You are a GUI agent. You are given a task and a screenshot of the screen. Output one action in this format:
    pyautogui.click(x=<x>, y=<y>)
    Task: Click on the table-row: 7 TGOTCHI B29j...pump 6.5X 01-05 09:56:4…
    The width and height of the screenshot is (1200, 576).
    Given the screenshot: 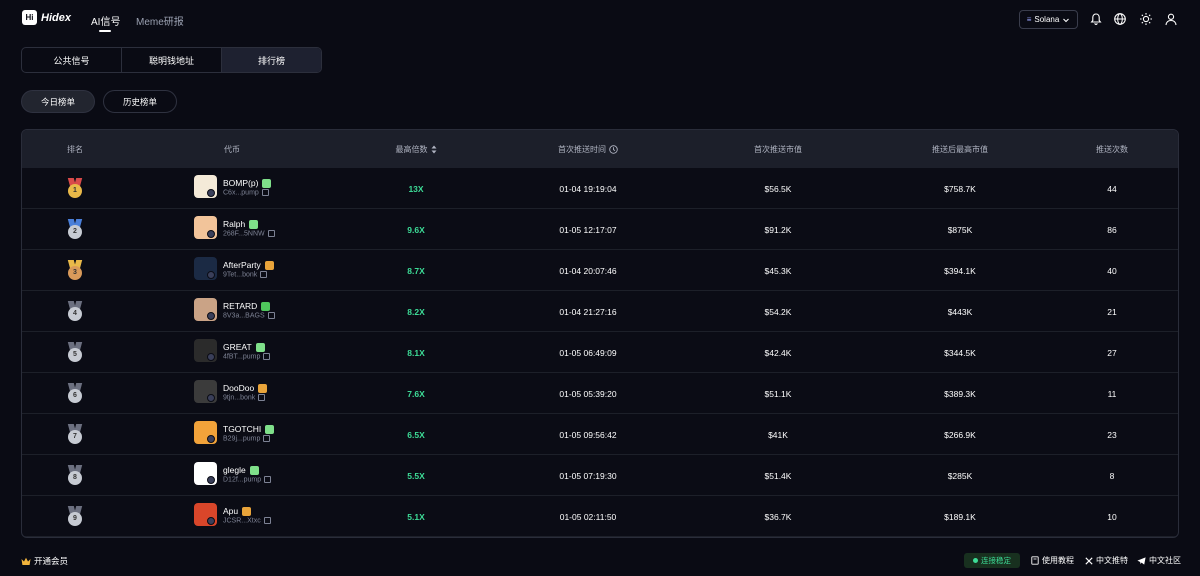 What is the action you would take?
    pyautogui.click(x=600, y=434)
    